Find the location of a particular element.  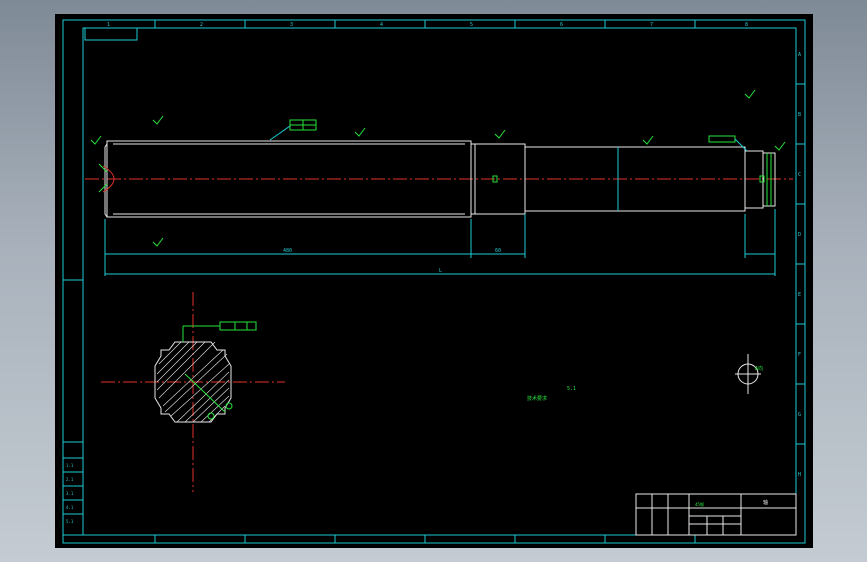

zone-label-top: 7 is located at coordinates (651, 25).